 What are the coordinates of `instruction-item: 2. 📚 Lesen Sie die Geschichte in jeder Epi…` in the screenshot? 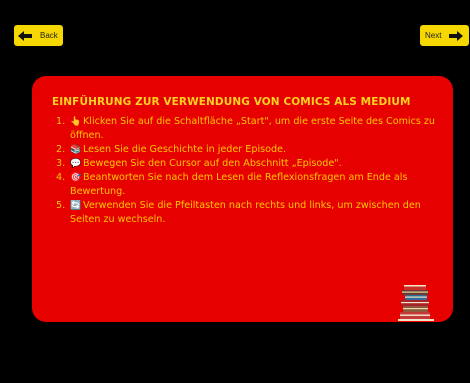 It's located at (246, 150).